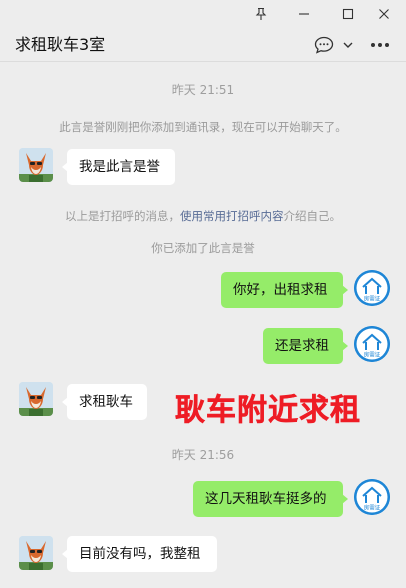 The width and height of the screenshot is (406, 588). What do you see at coordinates (284, 290) in the screenshot?
I see `message-bubble-outgoing: 你好，出租求租` at bounding box center [284, 290].